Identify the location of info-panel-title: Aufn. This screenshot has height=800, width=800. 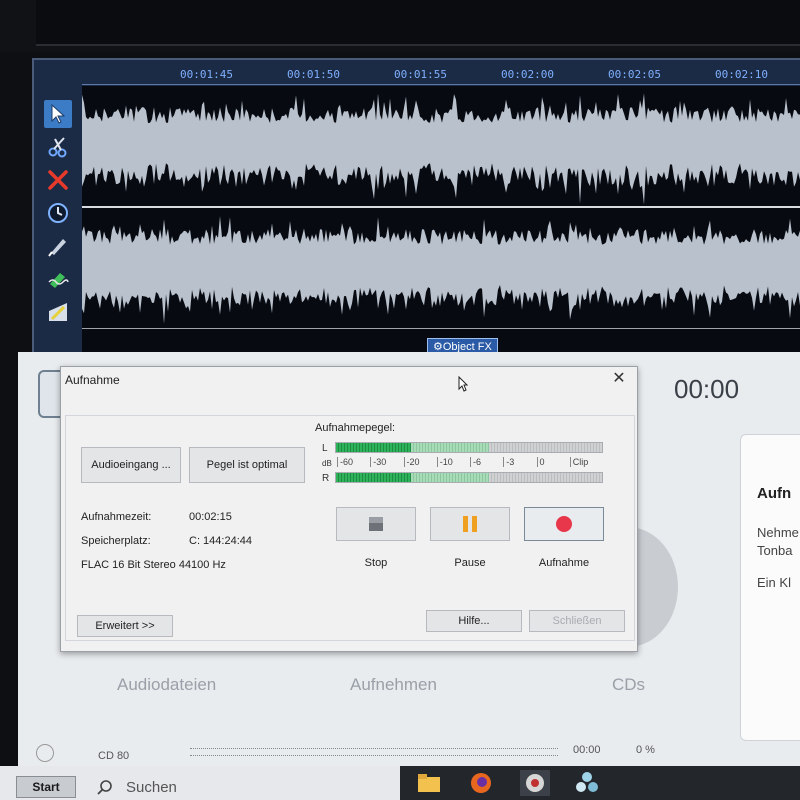
(774, 493).